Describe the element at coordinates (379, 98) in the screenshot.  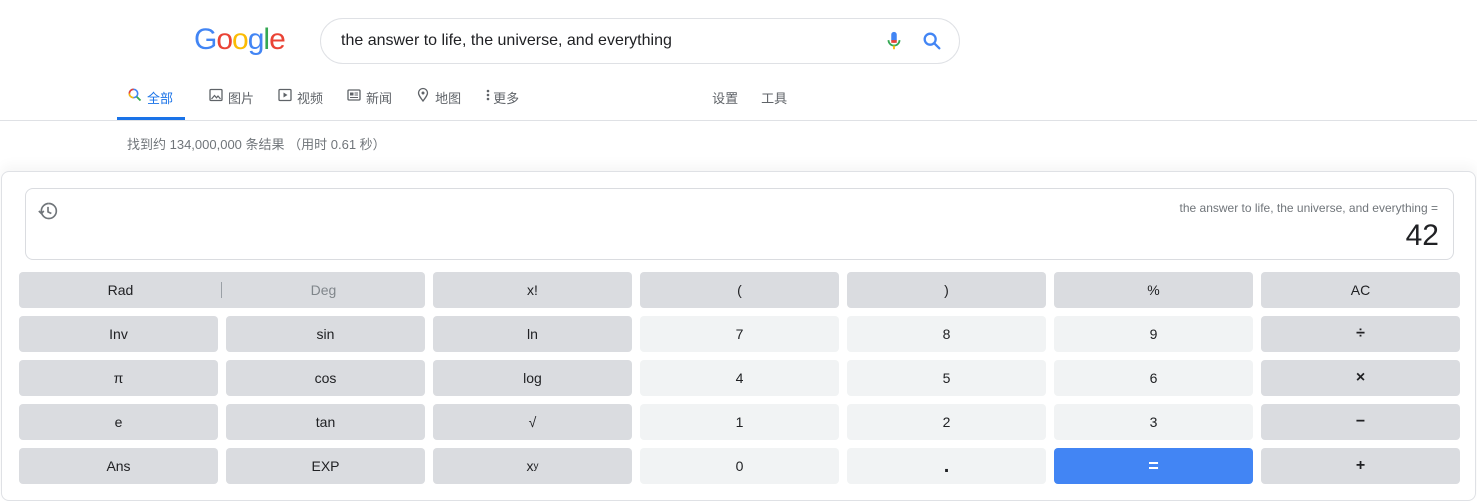
I see `tab-label: 新闻` at that location.